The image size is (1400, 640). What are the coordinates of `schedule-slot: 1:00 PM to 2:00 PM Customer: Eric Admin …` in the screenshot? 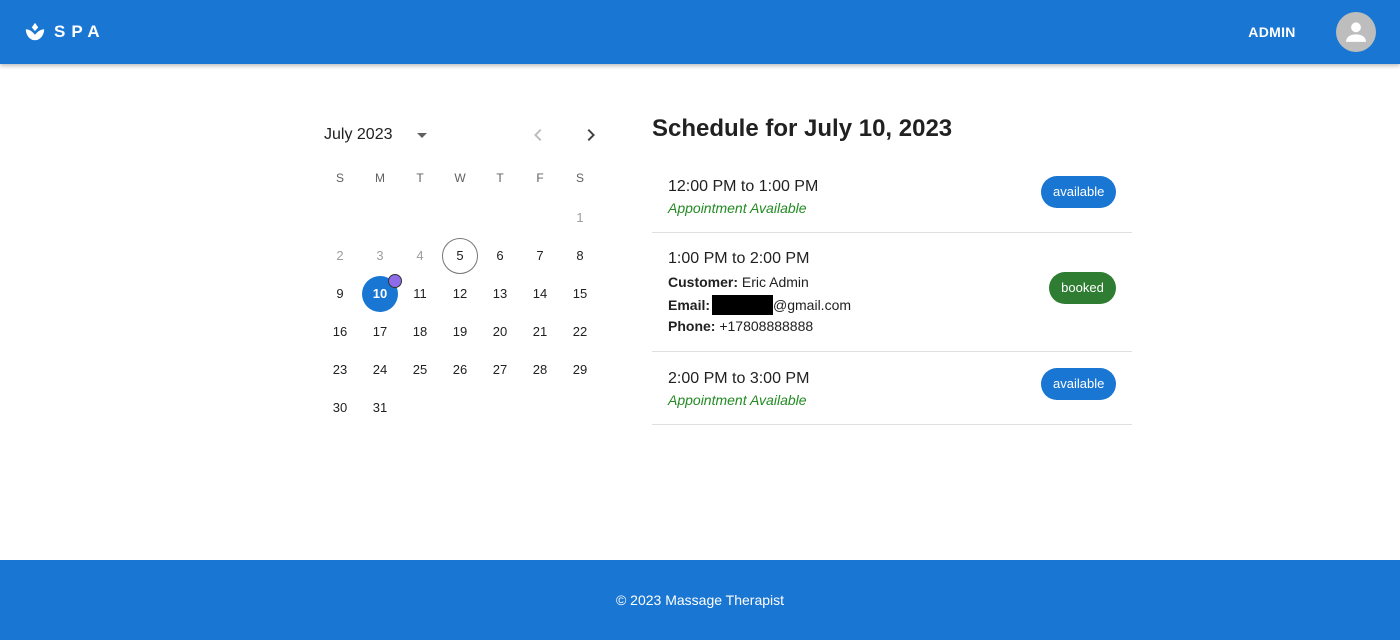 It's located at (892, 292).